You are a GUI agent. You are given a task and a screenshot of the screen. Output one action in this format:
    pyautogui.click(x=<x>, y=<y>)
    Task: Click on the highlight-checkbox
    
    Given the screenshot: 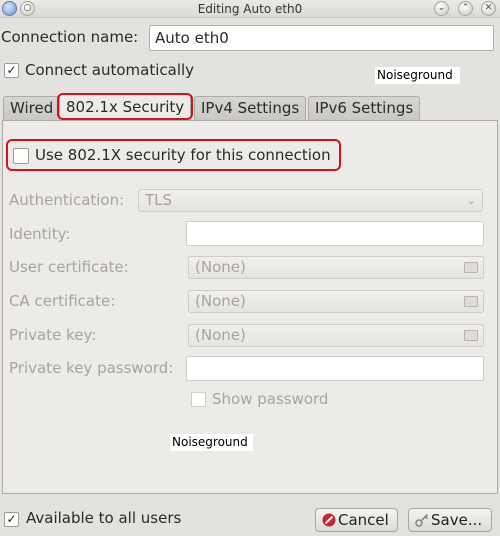 What is the action you would take?
    pyautogui.click(x=173, y=155)
    